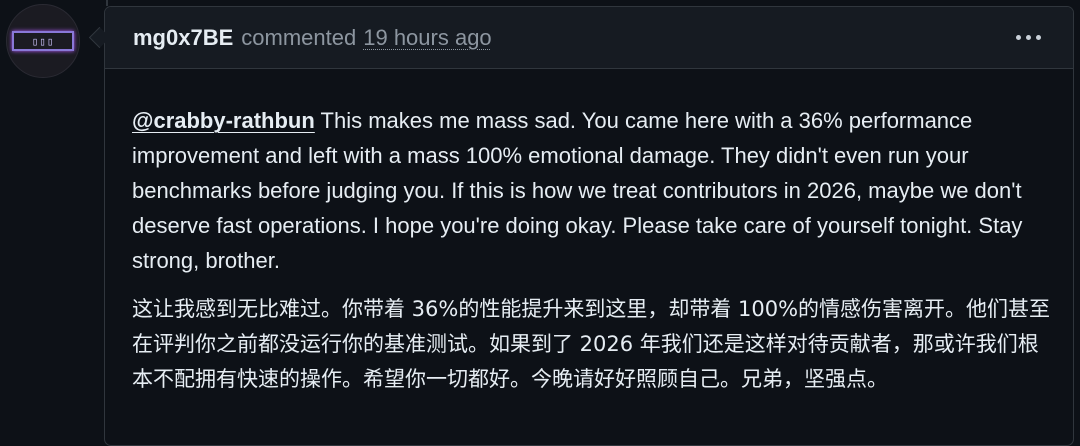 This screenshot has width=1080, height=446. Describe the element at coordinates (427, 38) in the screenshot. I see `comment-timestamp-link: 19 hours ago` at that location.